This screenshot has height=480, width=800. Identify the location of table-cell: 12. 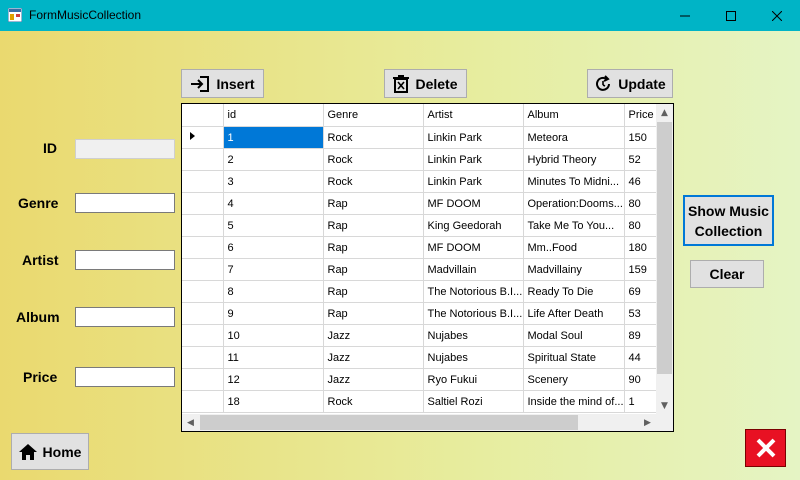
(273, 379).